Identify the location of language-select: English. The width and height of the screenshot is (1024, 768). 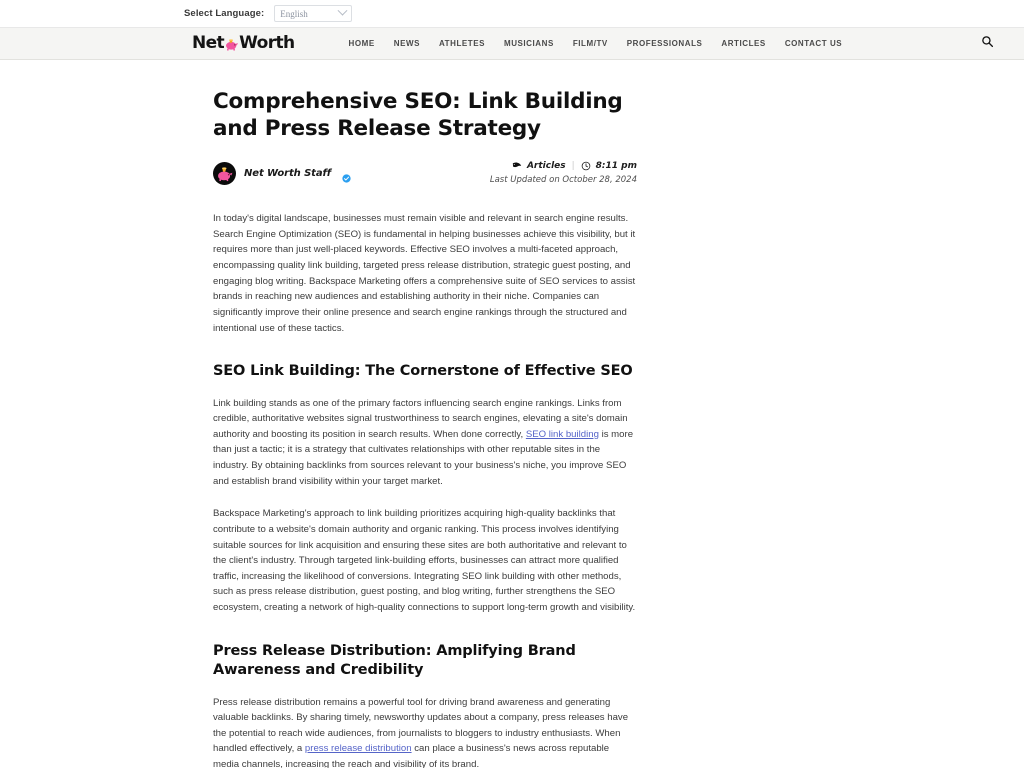
(313, 13).